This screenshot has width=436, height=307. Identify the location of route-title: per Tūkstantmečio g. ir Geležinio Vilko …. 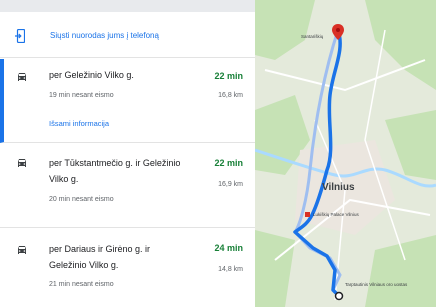
(115, 171).